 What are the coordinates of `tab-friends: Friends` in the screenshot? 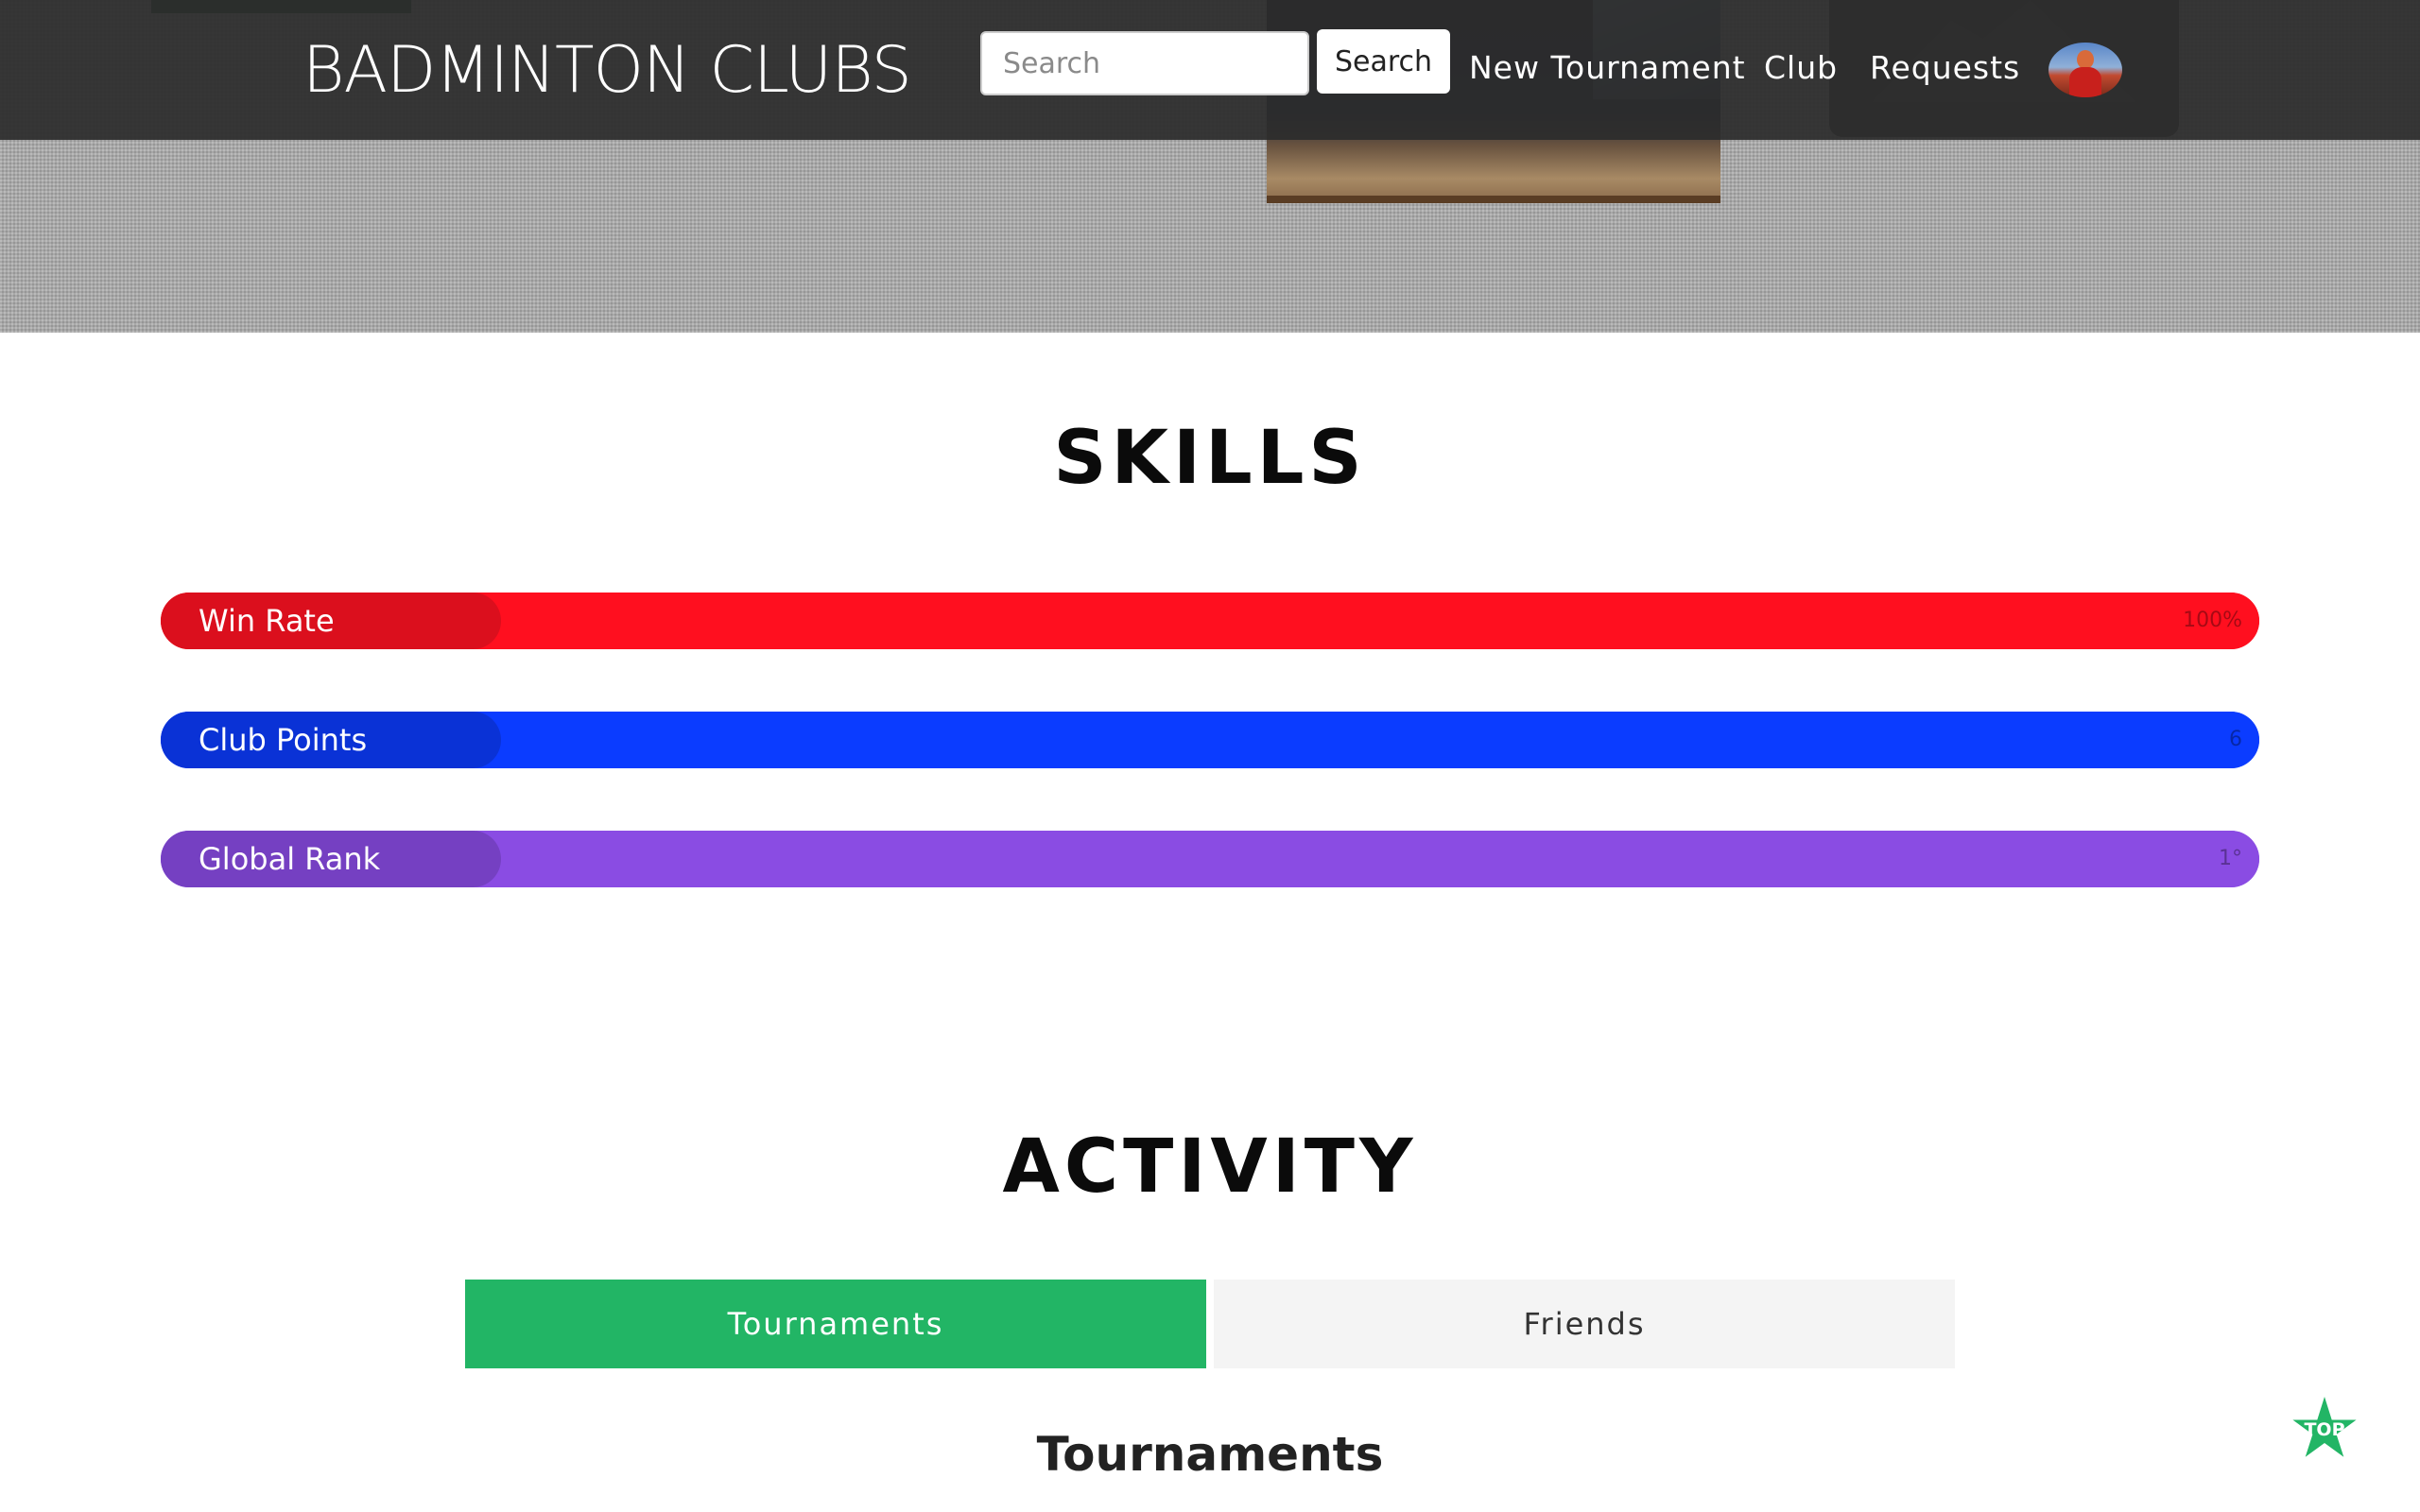 It's located at (1584, 1324).